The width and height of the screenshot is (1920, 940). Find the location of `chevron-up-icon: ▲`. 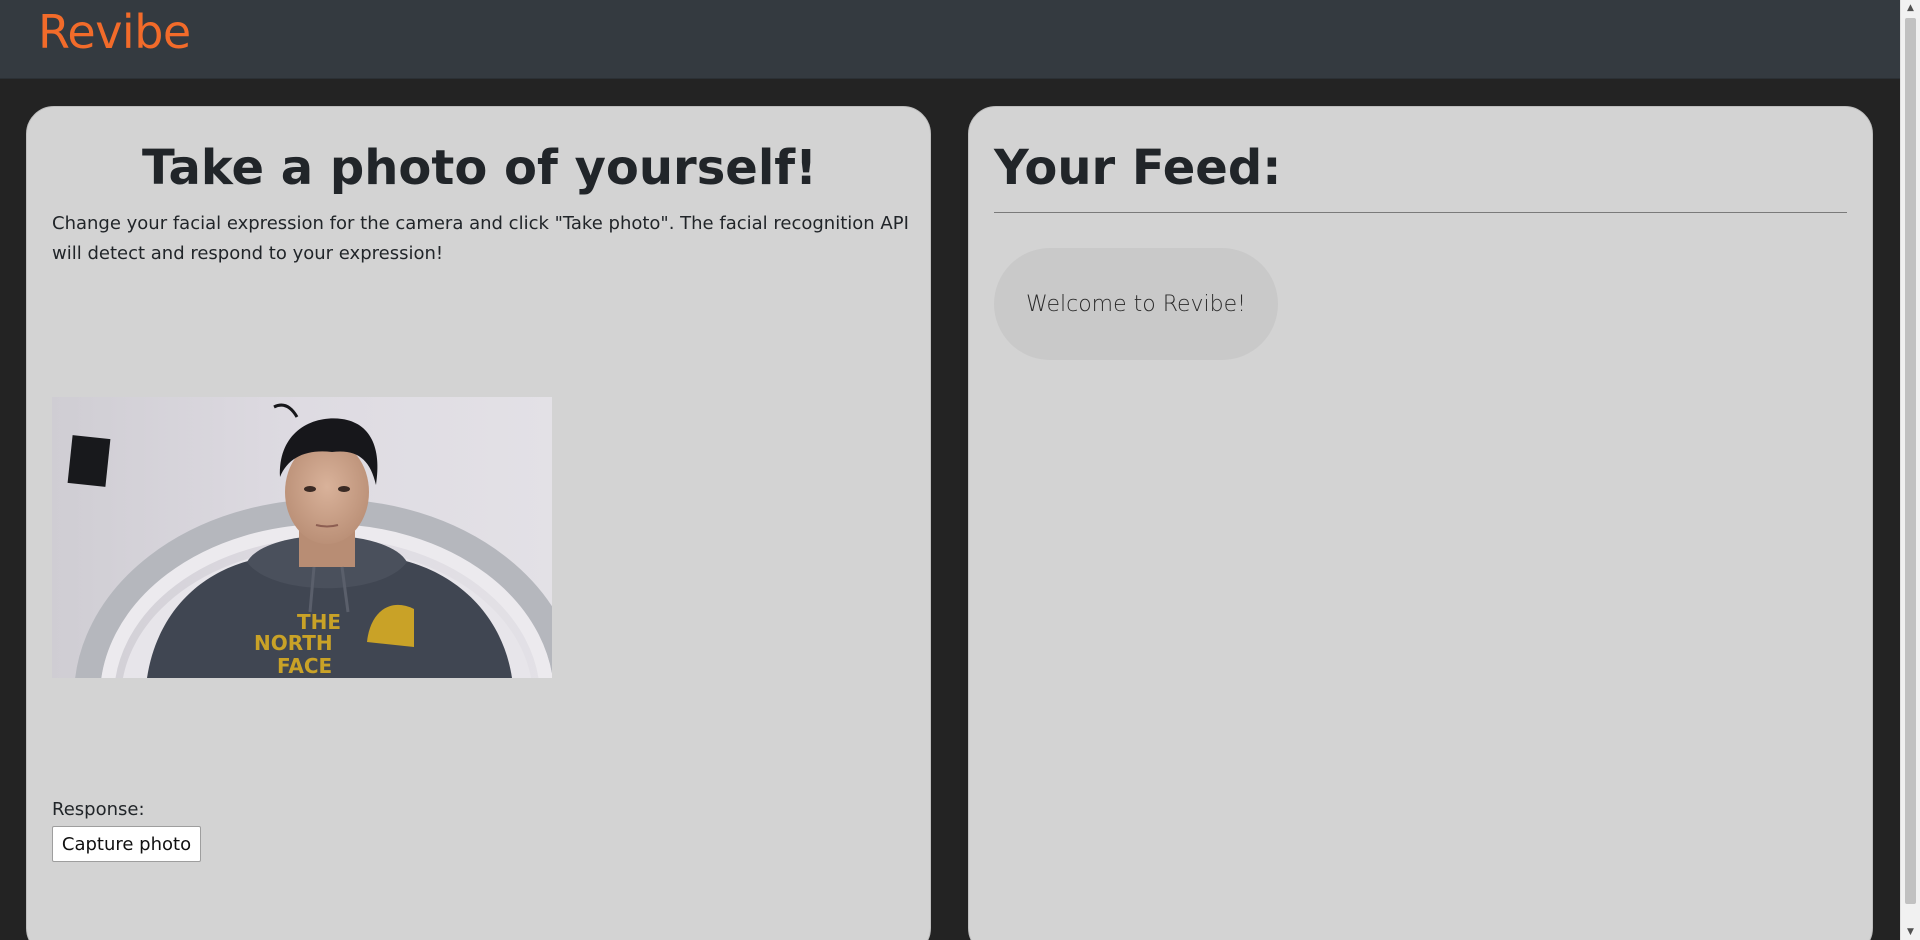

chevron-up-icon: ▲ is located at coordinates (1910, 8).